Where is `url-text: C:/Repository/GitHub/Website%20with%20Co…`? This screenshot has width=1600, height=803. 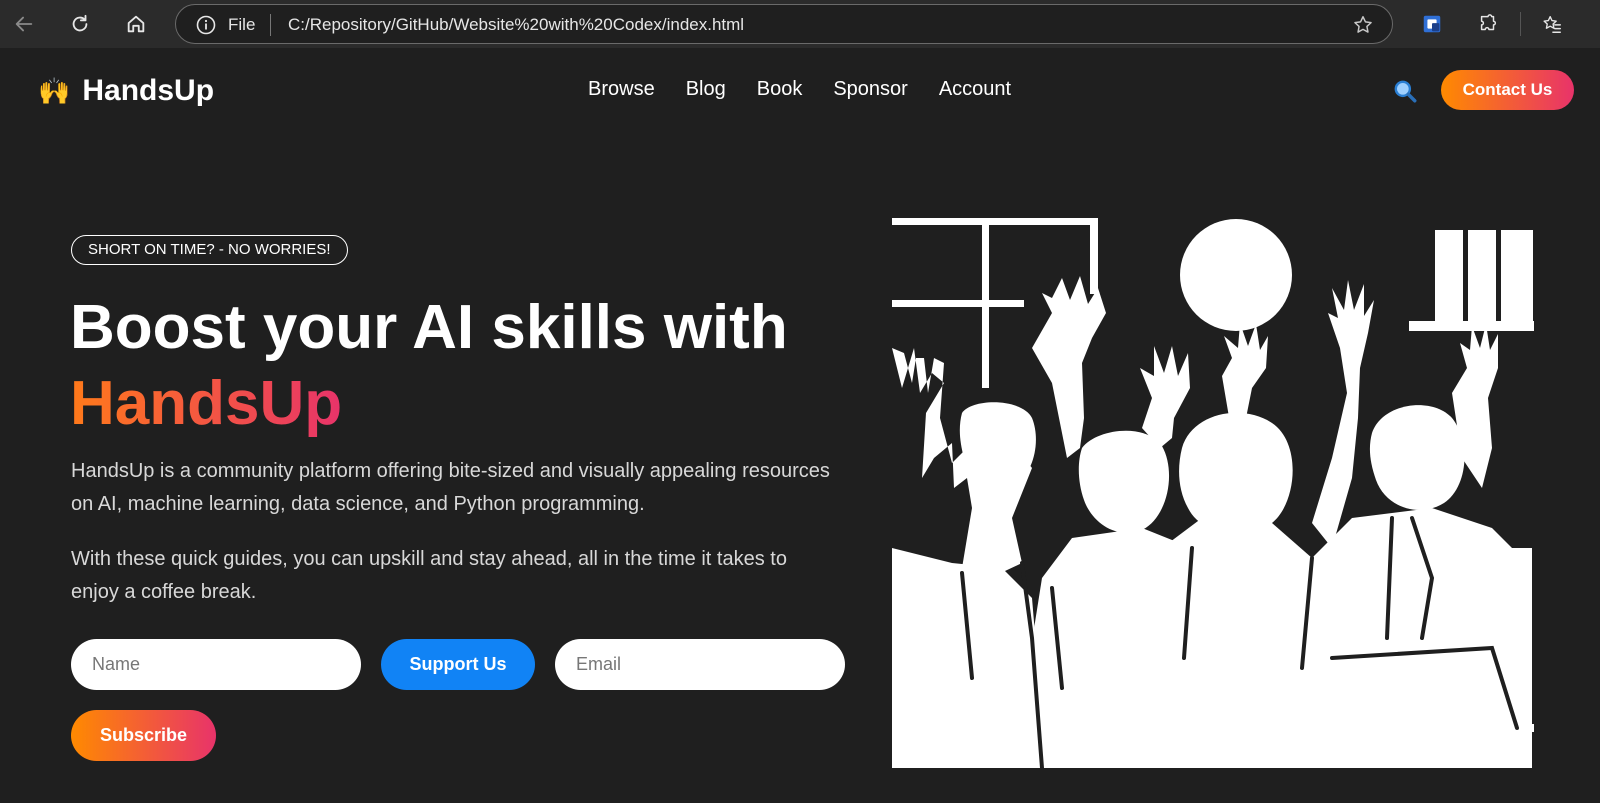
url-text: C:/Repository/GitHub/Website%20with%20Co… is located at coordinates (516, 25).